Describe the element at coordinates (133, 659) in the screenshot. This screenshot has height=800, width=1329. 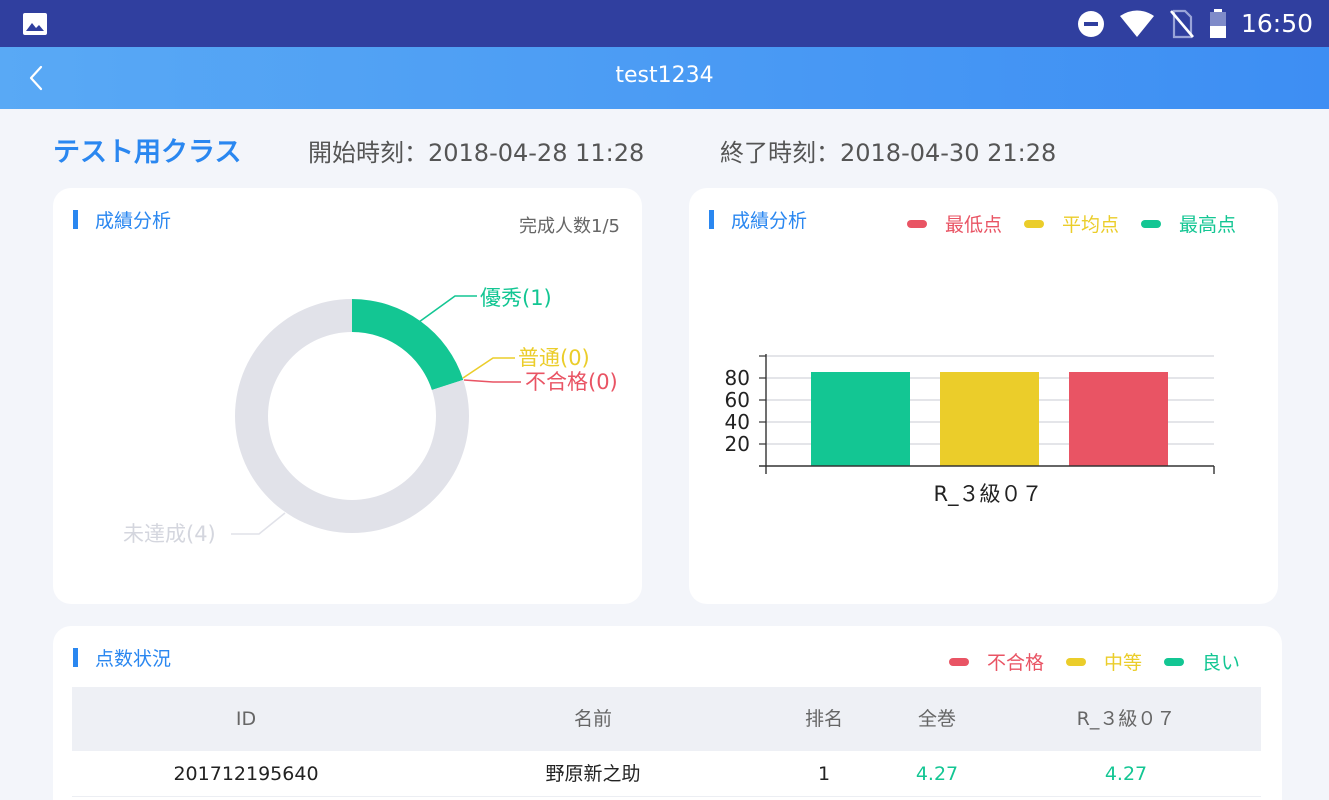
I see `card-title-text: 点数状況` at that location.